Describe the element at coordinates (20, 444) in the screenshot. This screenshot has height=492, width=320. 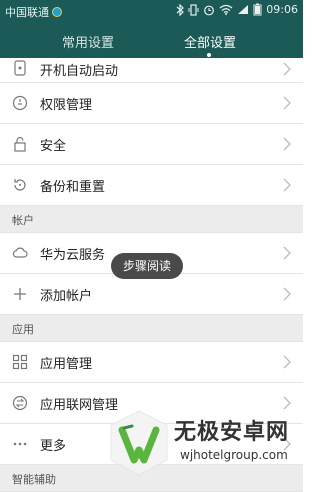
I see `more-icon` at that location.